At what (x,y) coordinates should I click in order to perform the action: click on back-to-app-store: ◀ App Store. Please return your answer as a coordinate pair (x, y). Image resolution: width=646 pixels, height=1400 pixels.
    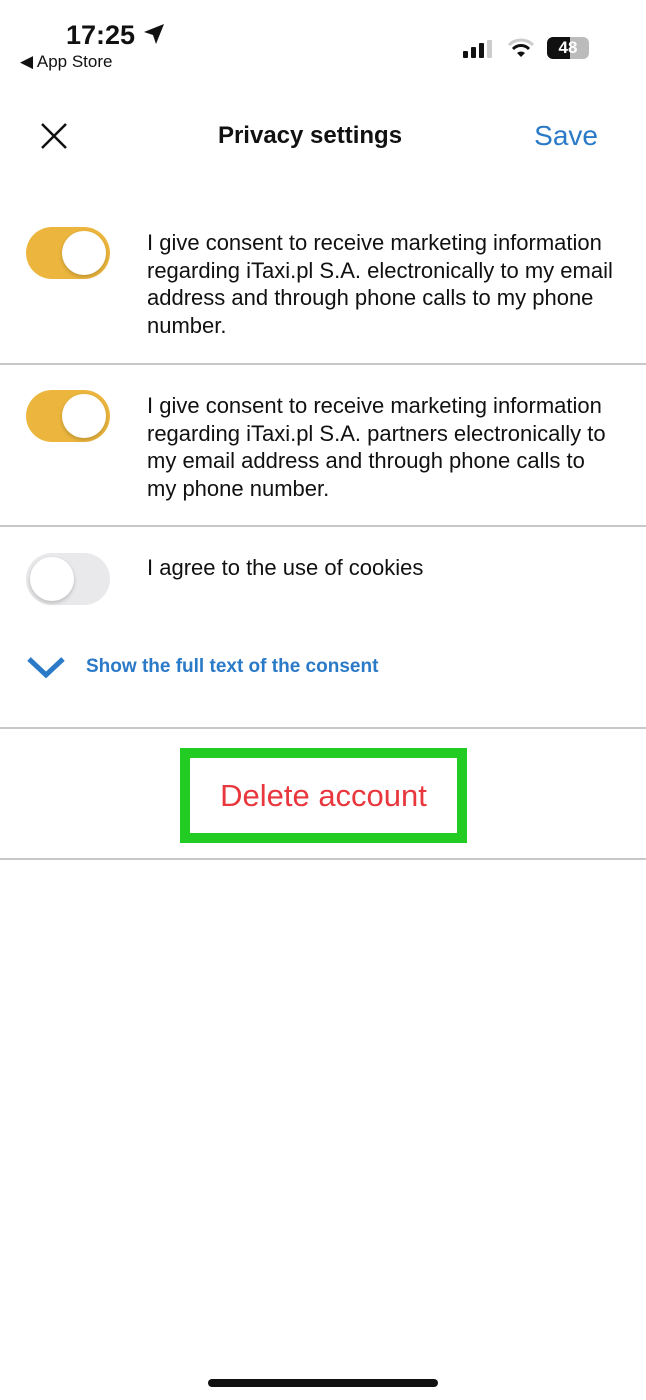
    Looking at the image, I should click on (66, 62).